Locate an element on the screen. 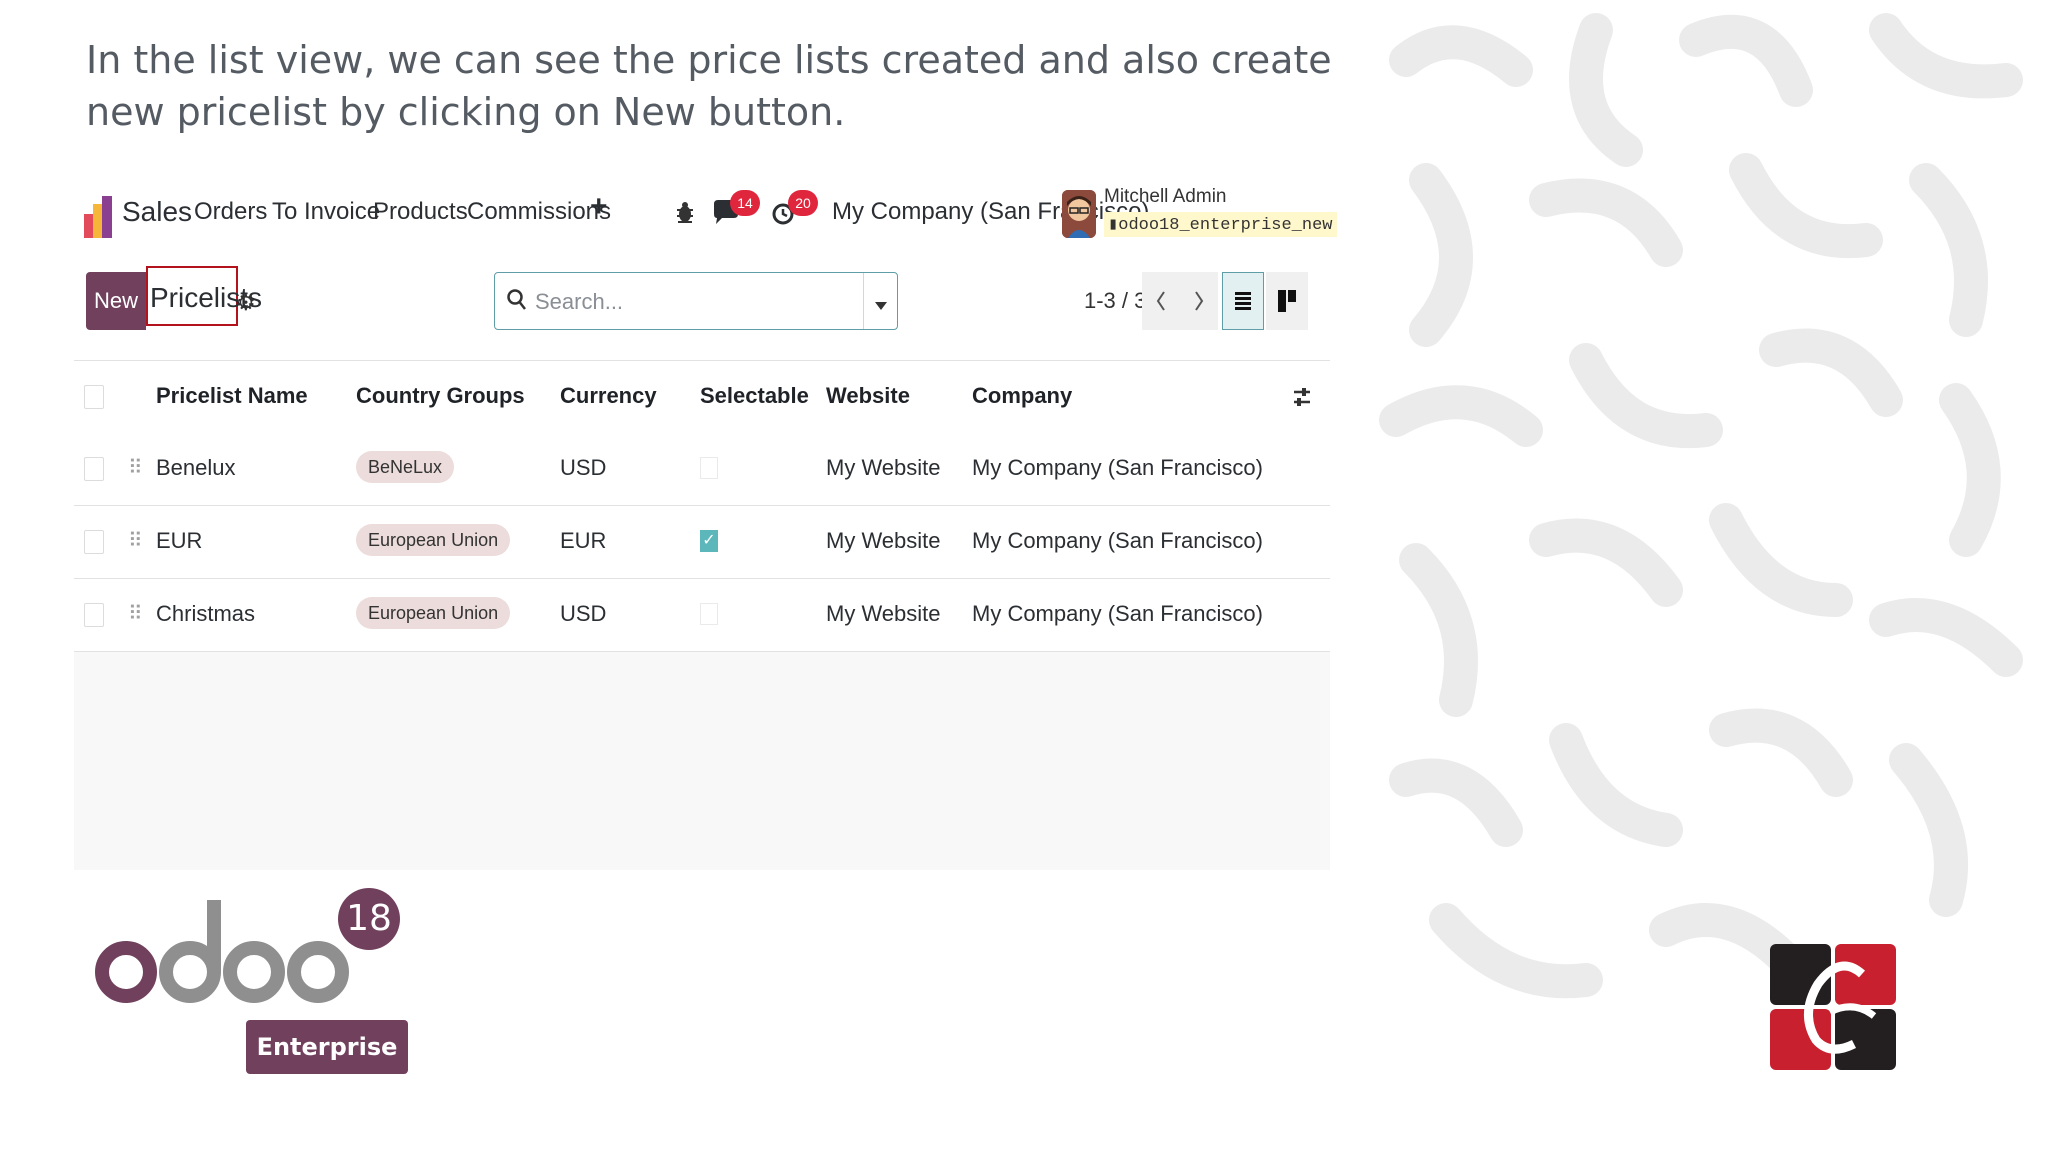 This screenshot has width=2048, height=1152. pager-next-button is located at coordinates (1199, 301).